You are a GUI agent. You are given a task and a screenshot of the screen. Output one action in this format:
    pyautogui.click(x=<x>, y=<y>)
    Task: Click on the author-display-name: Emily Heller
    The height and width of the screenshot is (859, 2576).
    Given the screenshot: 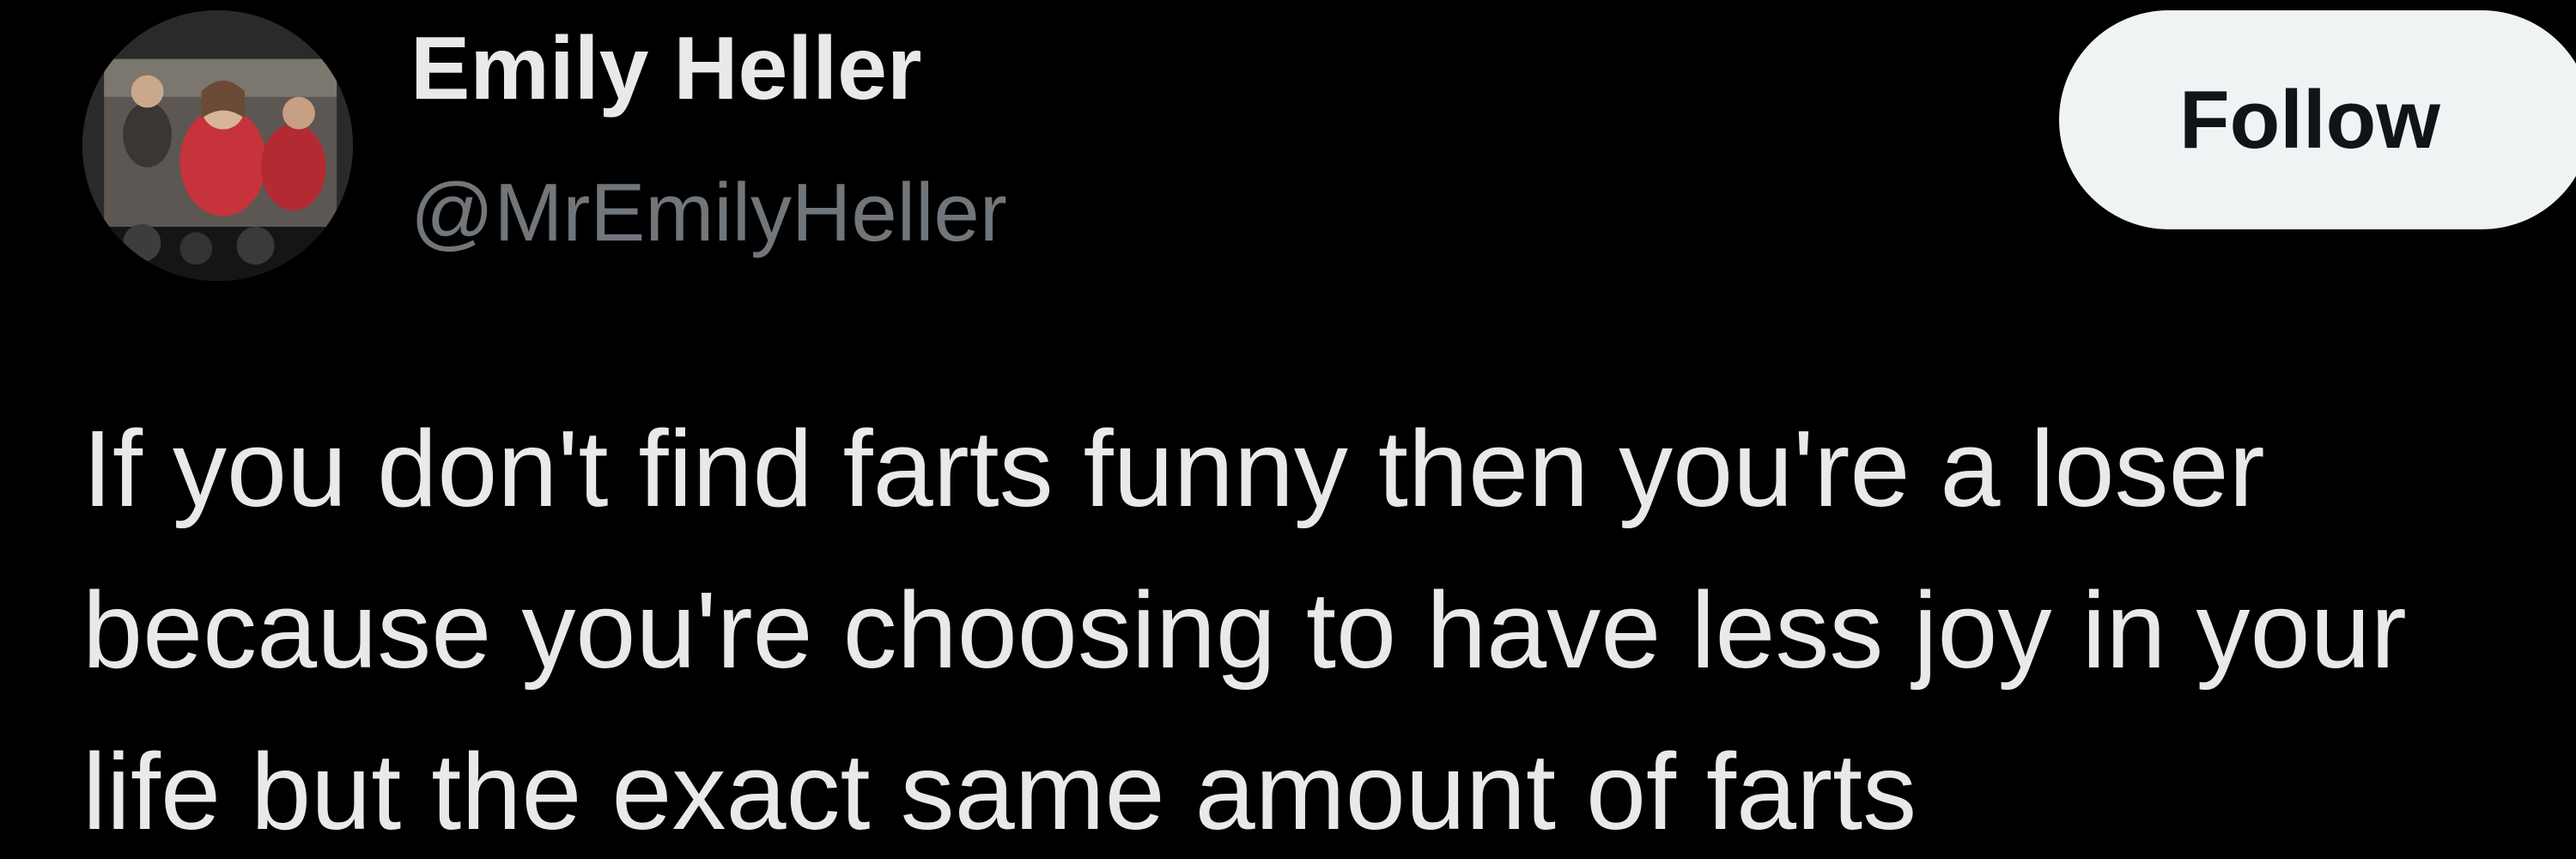 What is the action you would take?
    pyautogui.click(x=665, y=68)
    